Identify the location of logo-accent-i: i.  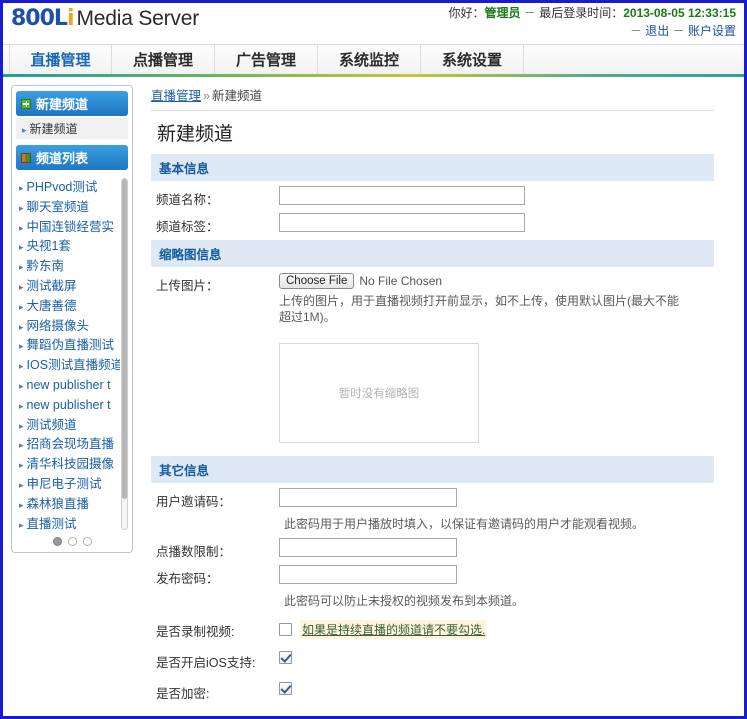
(70, 18).